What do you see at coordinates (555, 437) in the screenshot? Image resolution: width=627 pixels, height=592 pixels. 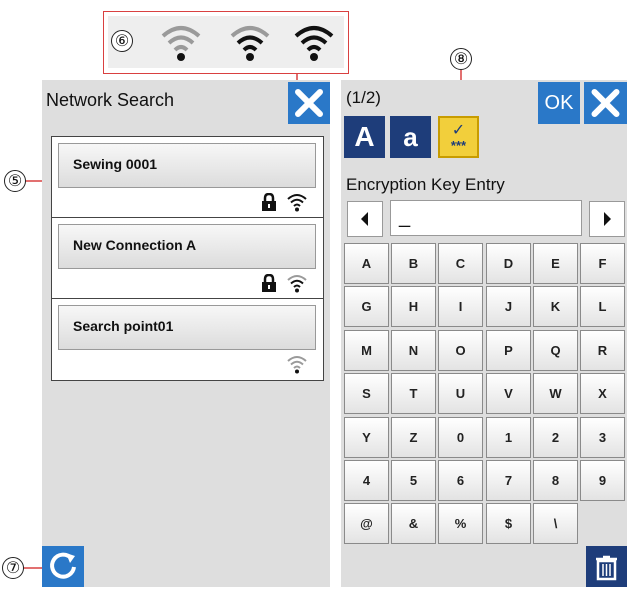 I see `key-button: 2` at bounding box center [555, 437].